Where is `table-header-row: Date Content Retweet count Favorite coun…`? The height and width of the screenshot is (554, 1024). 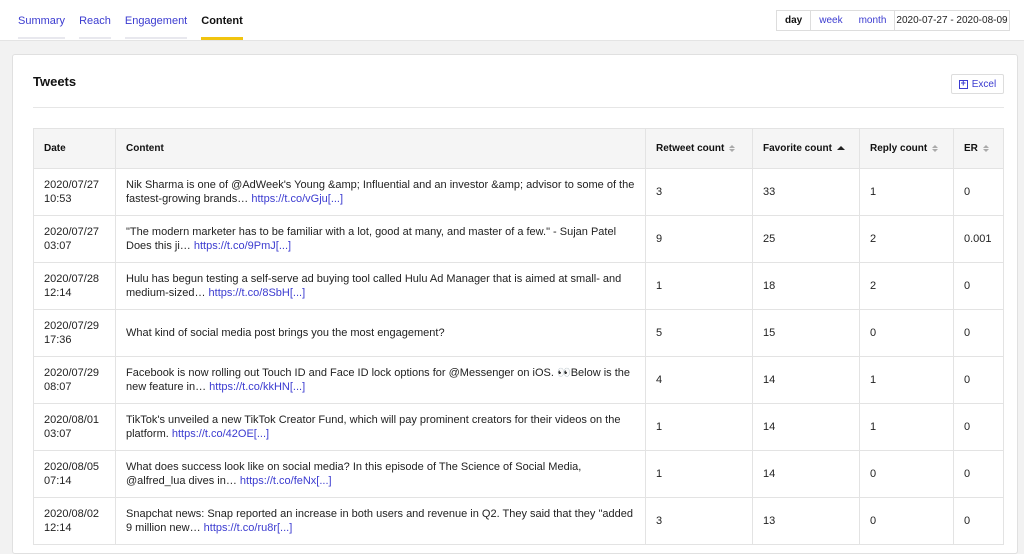 table-header-row: Date Content Retweet count Favorite coun… is located at coordinates (518, 148).